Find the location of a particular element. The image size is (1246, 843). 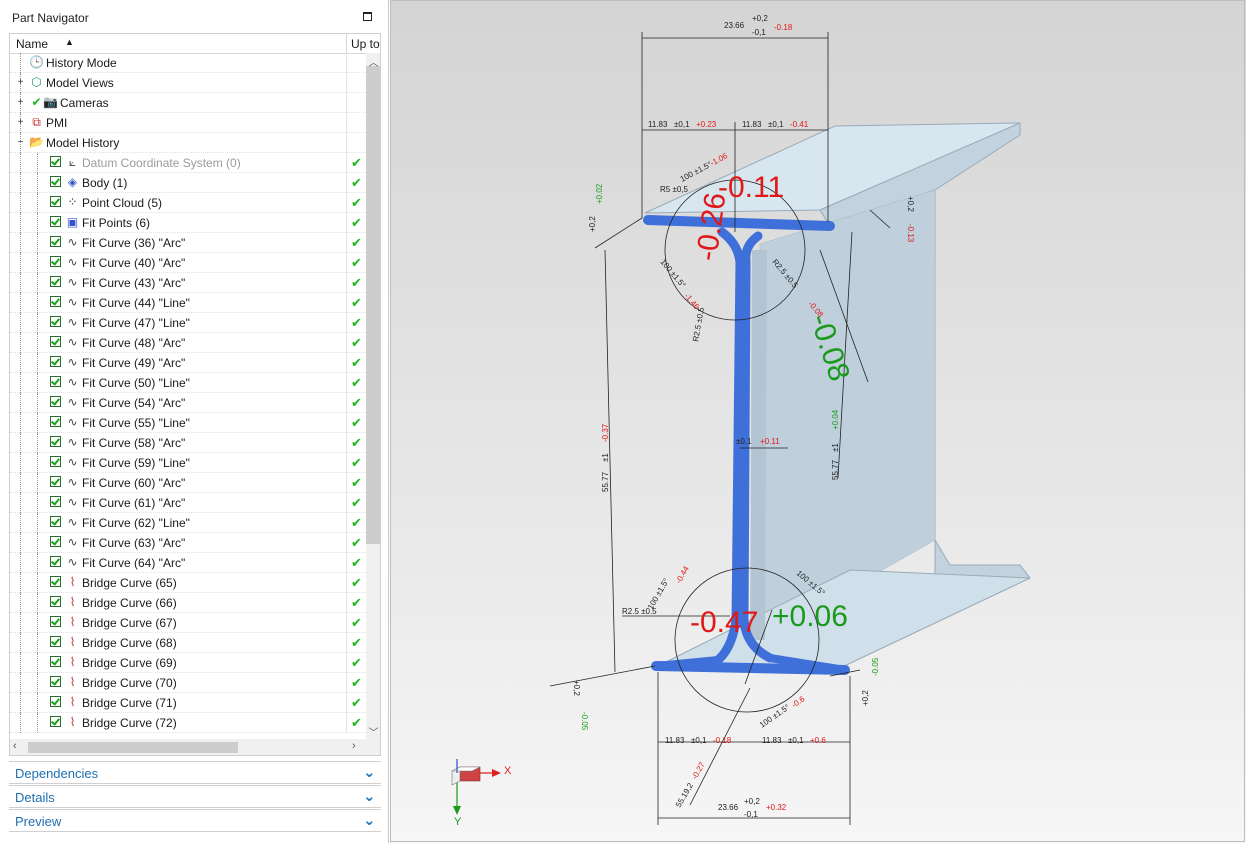

tree-row: ∿ Fit Curve (54) "Arc" ✔ is located at coordinates (188, 403).